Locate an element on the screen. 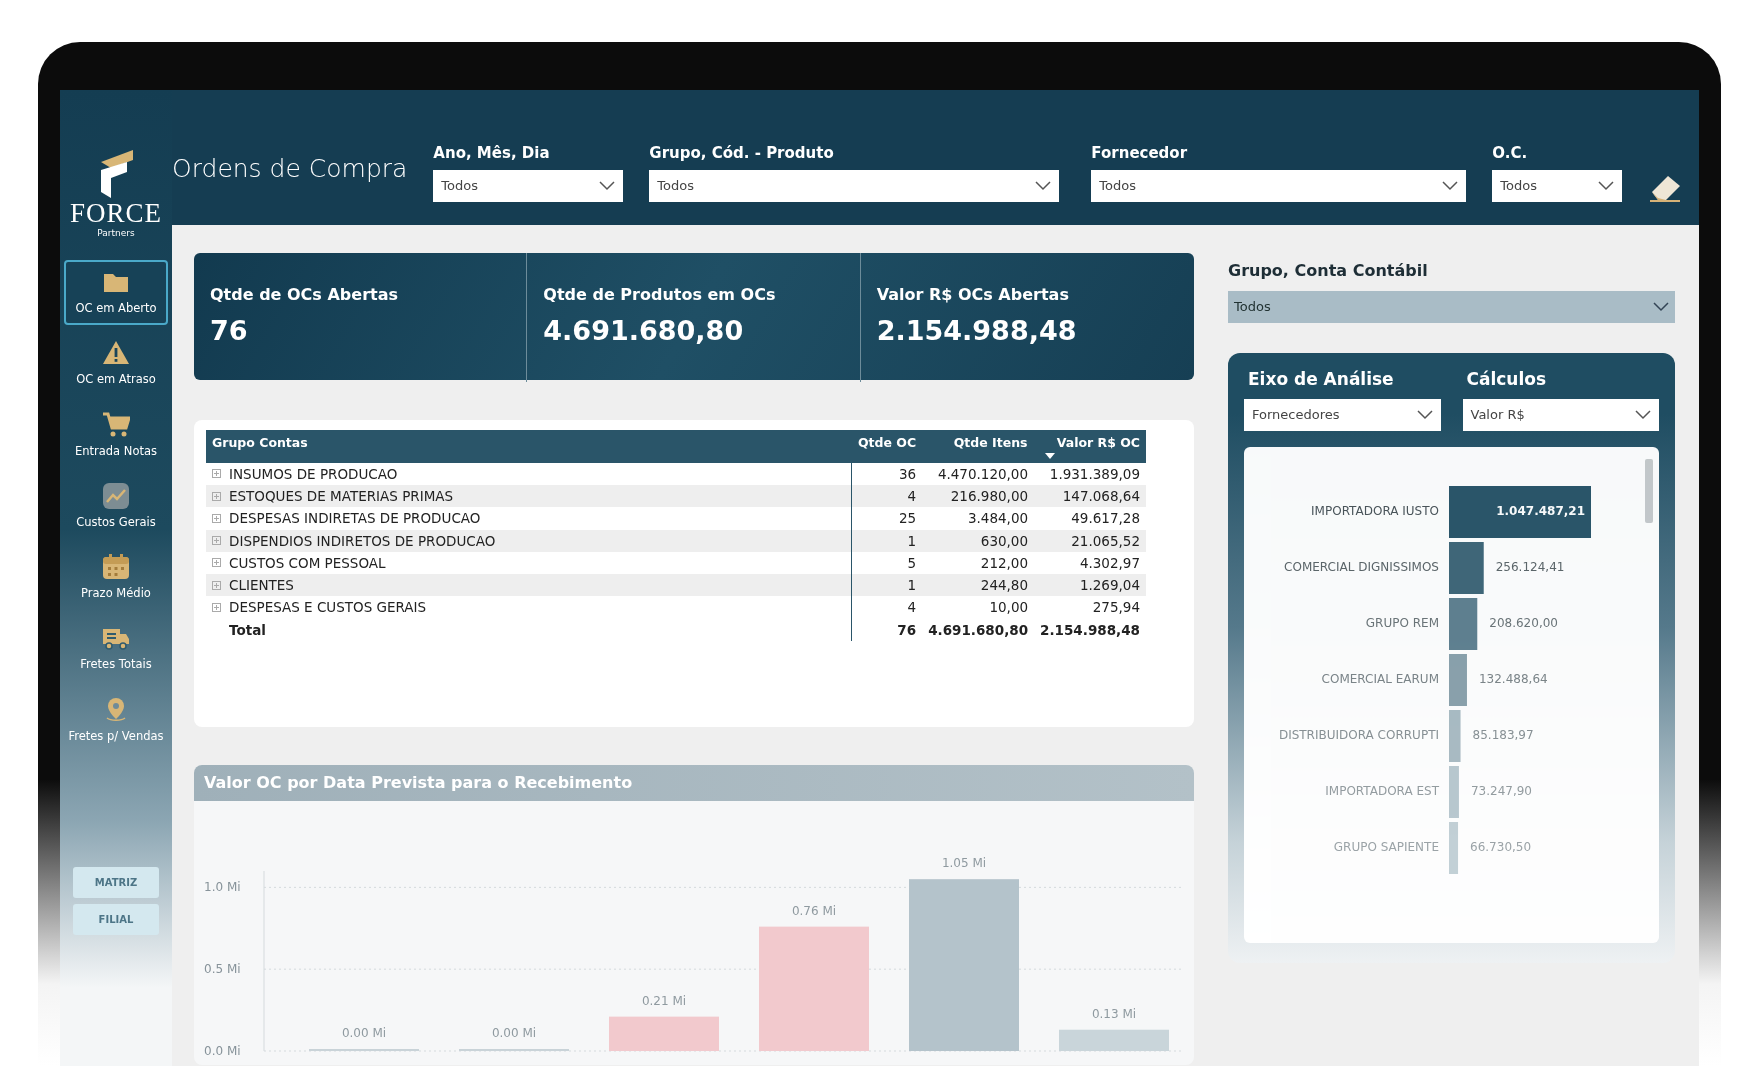  kpi-value: 2.154.988,48 is located at coordinates (977, 331).